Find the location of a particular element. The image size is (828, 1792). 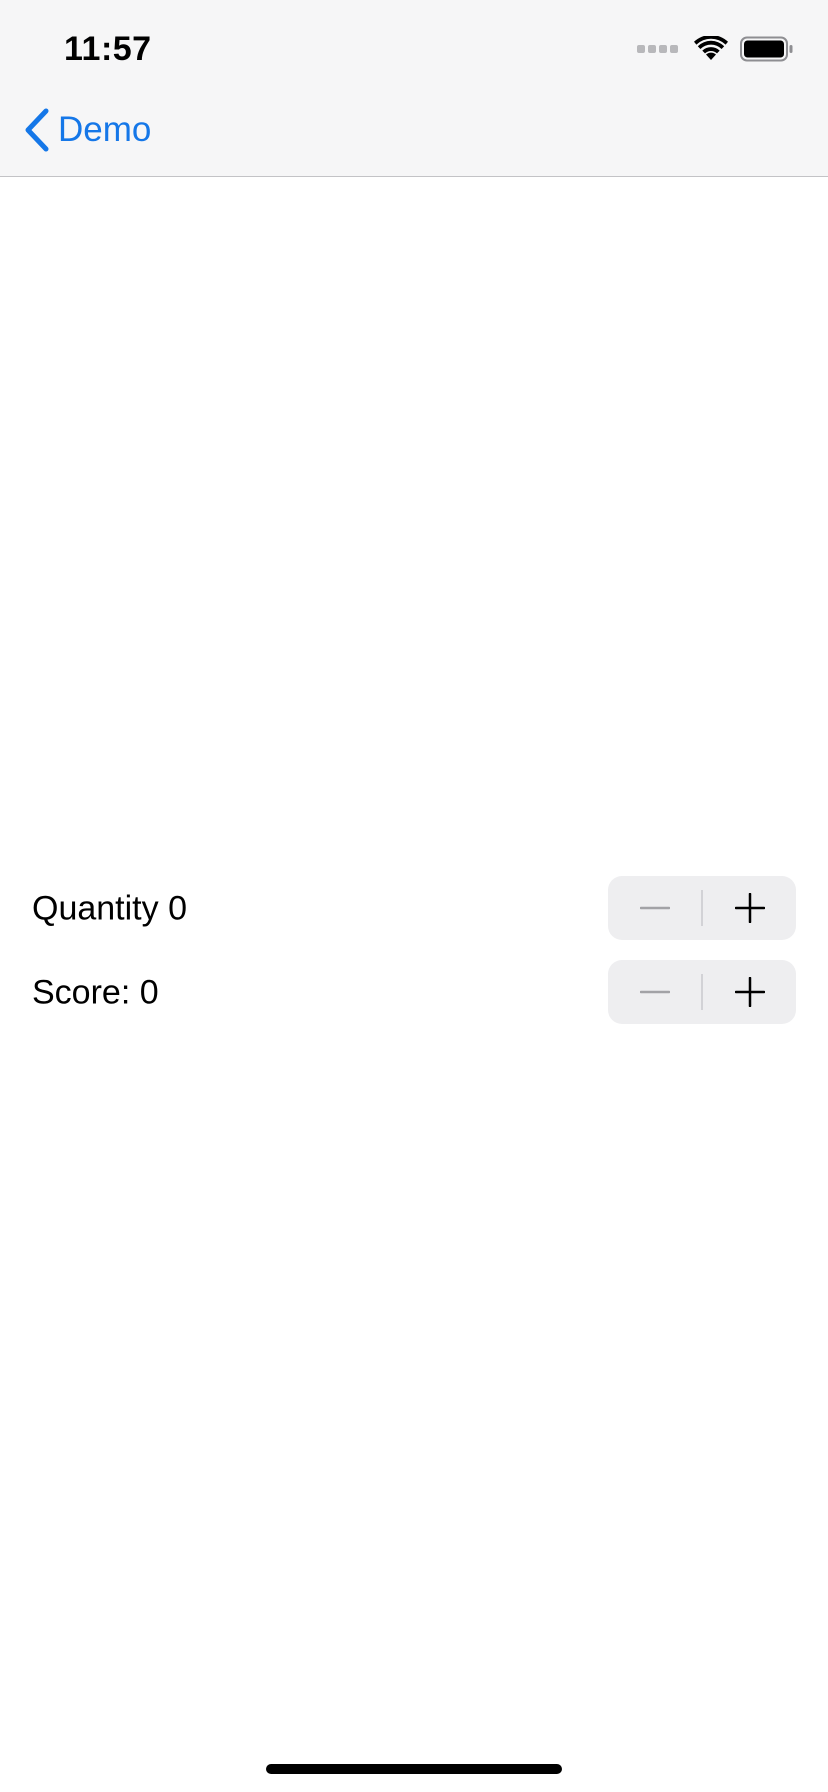

score-label: Score: 0 is located at coordinates (95, 992).